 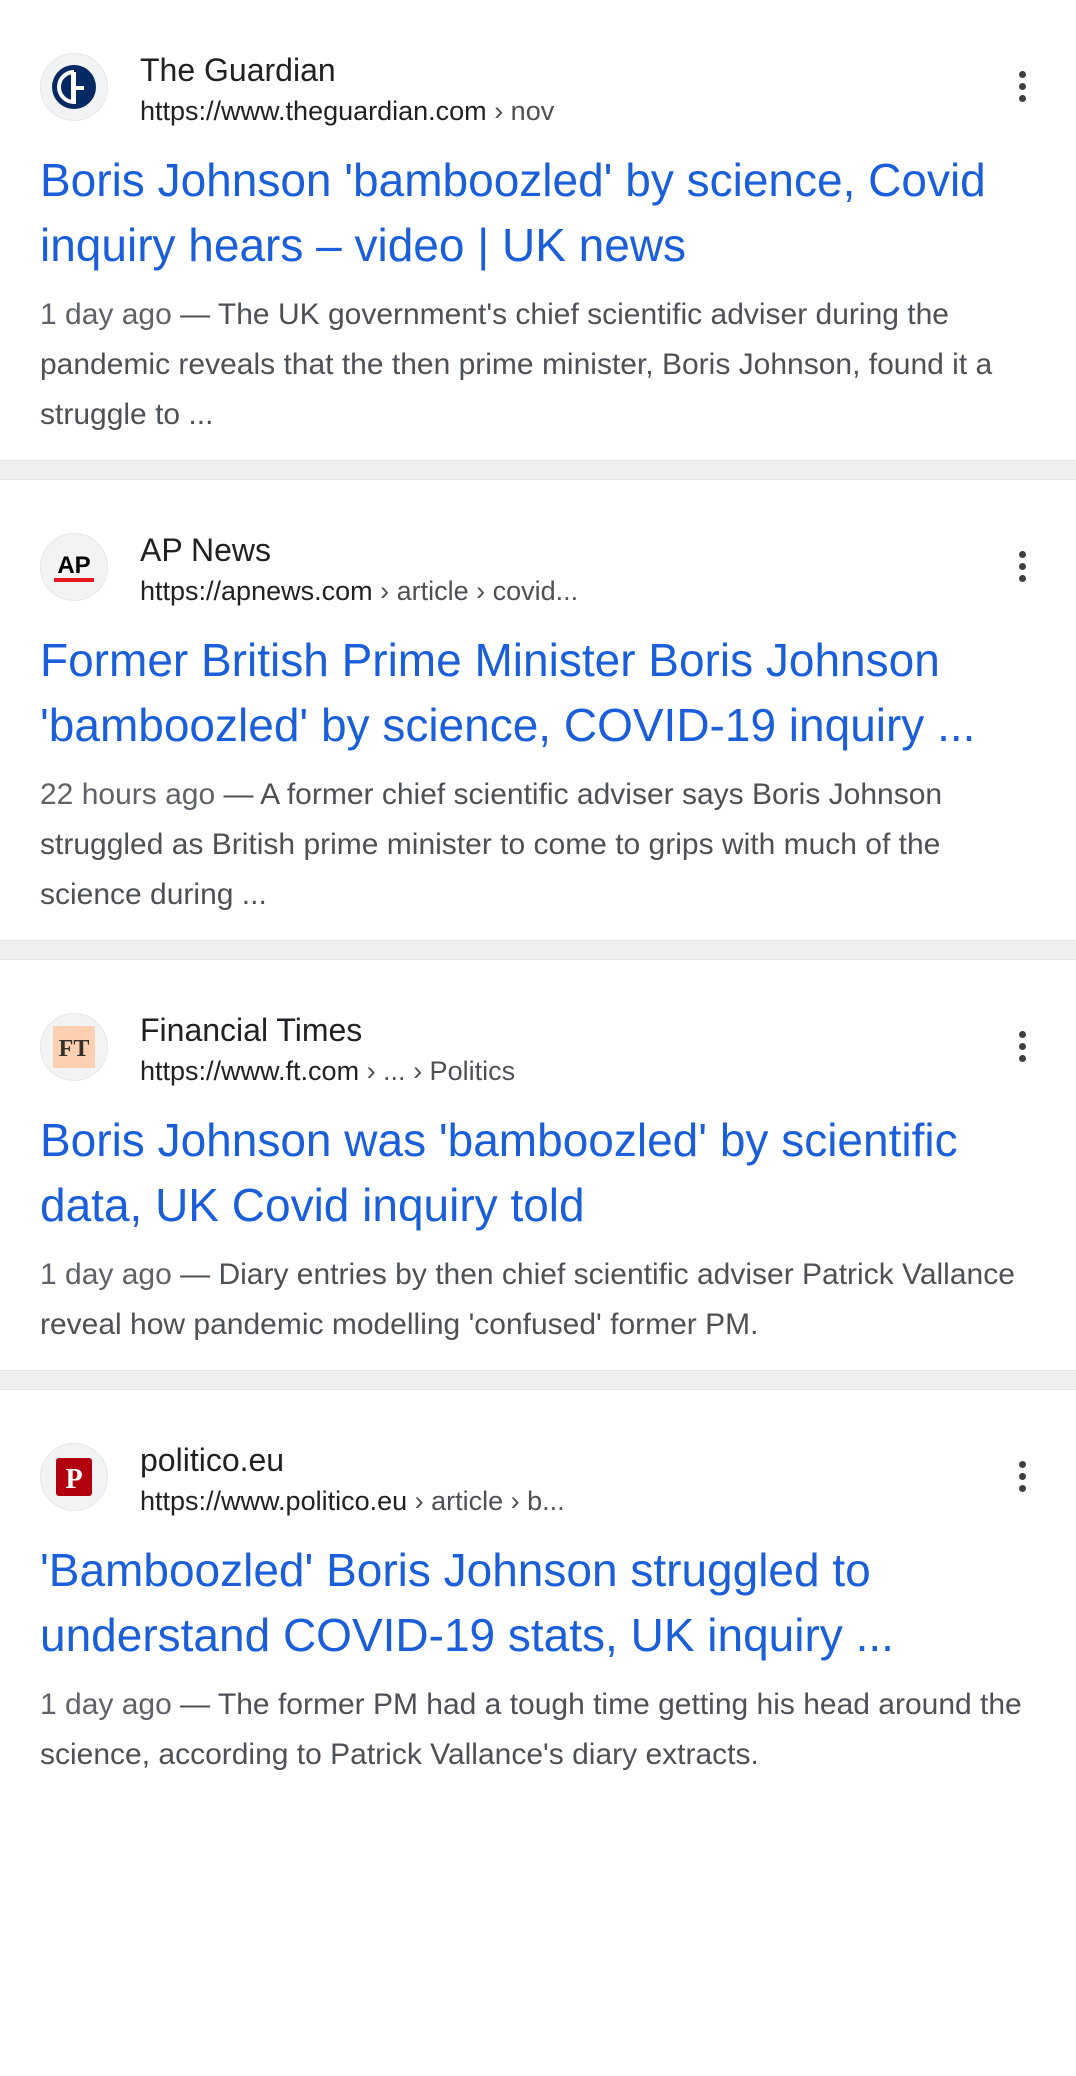 I want to click on politico-favicon-icon: P, so click(x=74, y=1477).